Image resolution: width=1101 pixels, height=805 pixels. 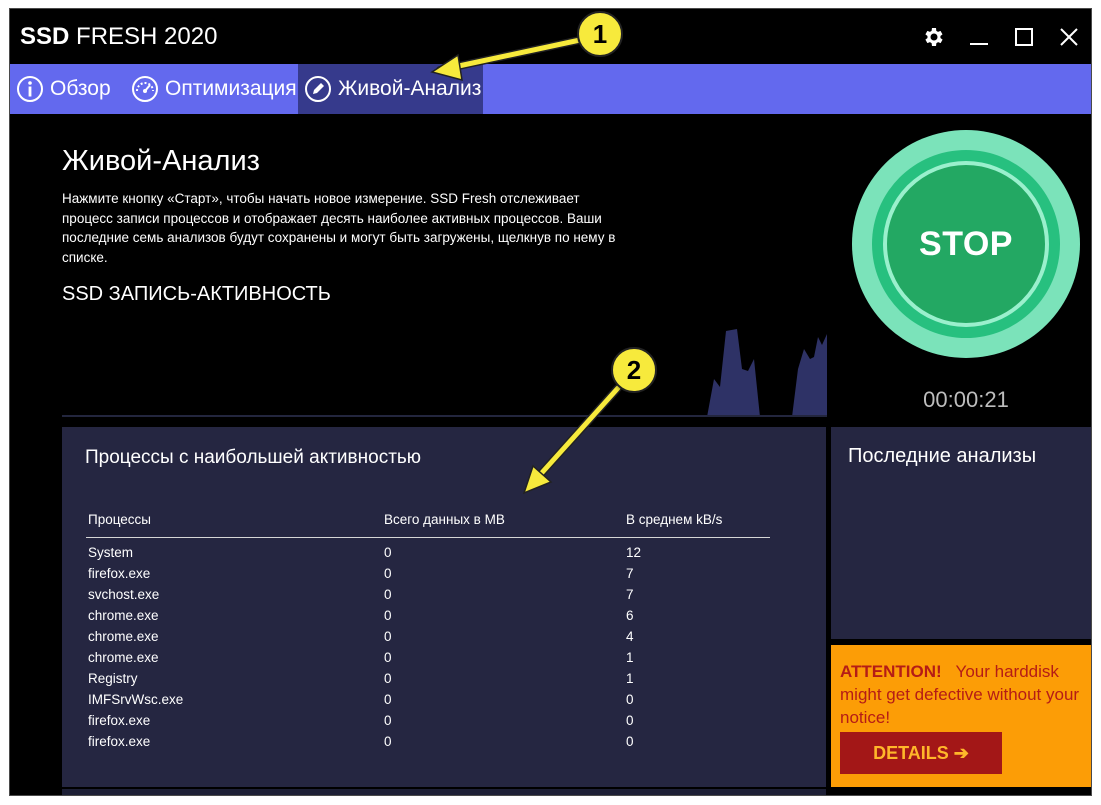 What do you see at coordinates (697, 523) in the screenshot?
I see `column-header: В среднем kB/s` at bounding box center [697, 523].